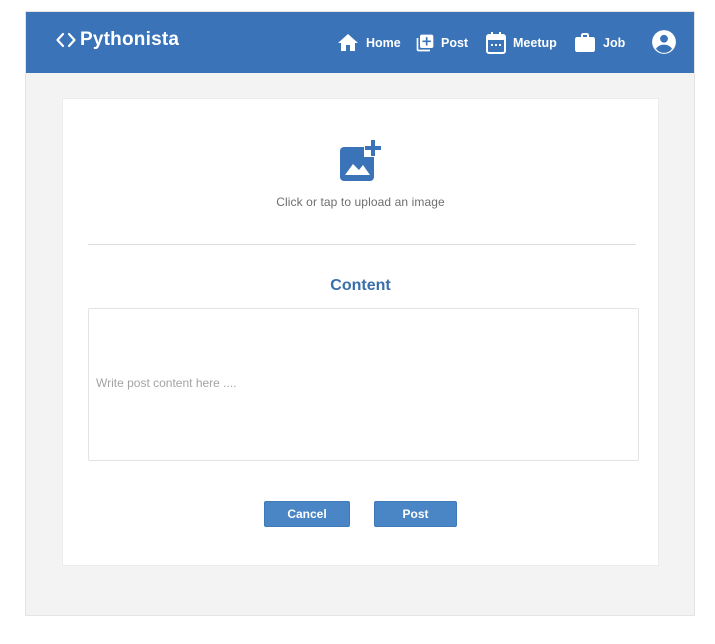 Image resolution: width=715 pixels, height=644 pixels. What do you see at coordinates (307, 514) in the screenshot?
I see `cancel-button: Cancel` at bounding box center [307, 514].